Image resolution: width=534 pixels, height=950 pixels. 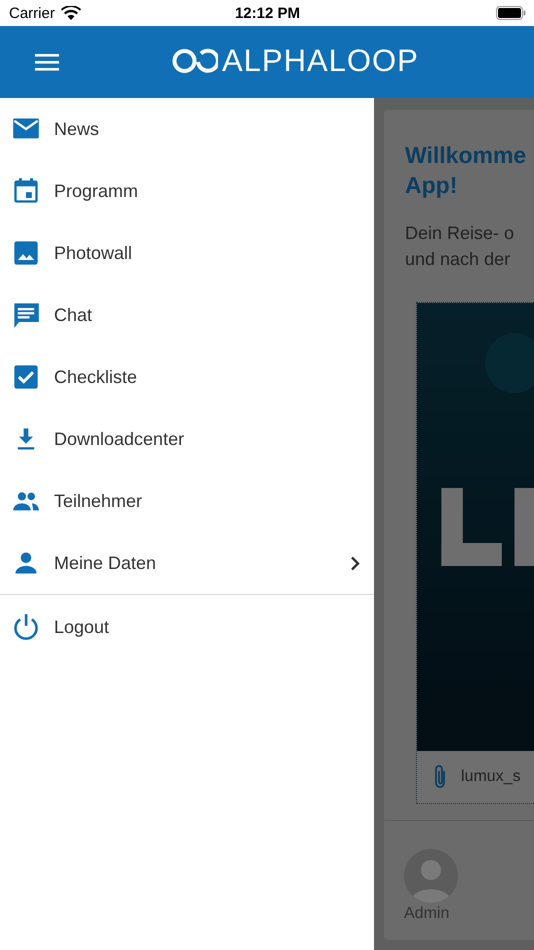 I want to click on calendar-icon, so click(x=26, y=191).